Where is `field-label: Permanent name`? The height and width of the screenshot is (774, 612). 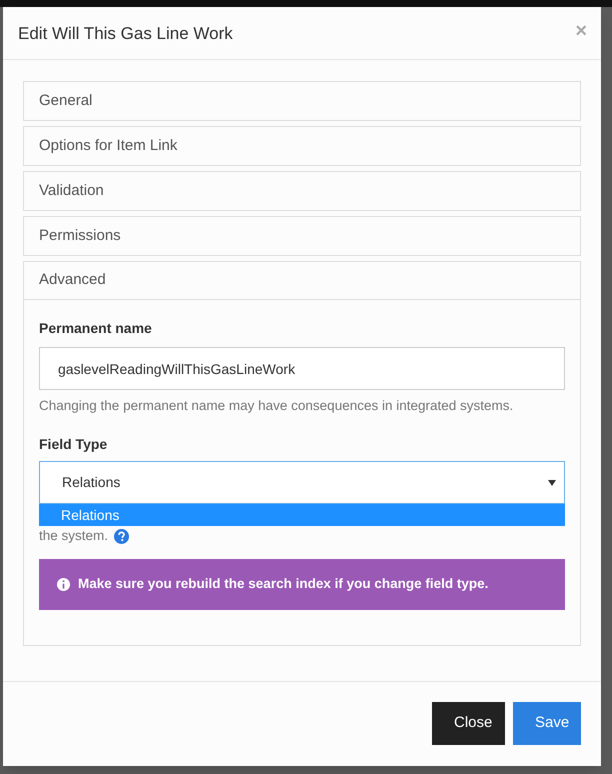 field-label: Permanent name is located at coordinates (96, 328).